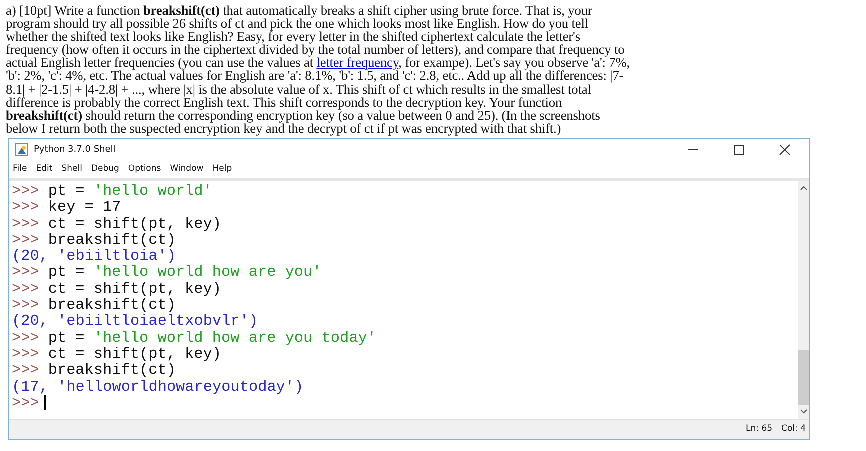 The image size is (866, 451). What do you see at coordinates (153, 191) in the screenshot?
I see `string-literal: 'hello world'` at bounding box center [153, 191].